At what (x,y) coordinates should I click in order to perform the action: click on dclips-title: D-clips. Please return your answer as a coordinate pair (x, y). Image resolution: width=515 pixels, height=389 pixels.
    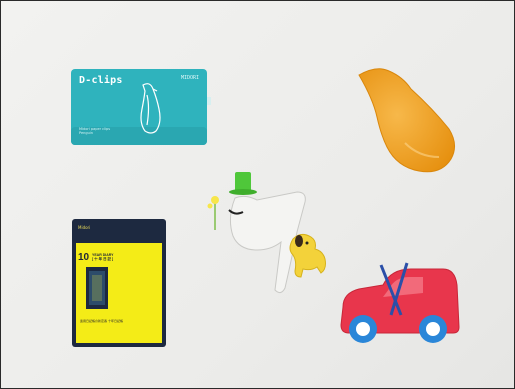
    Looking at the image, I should click on (101, 80).